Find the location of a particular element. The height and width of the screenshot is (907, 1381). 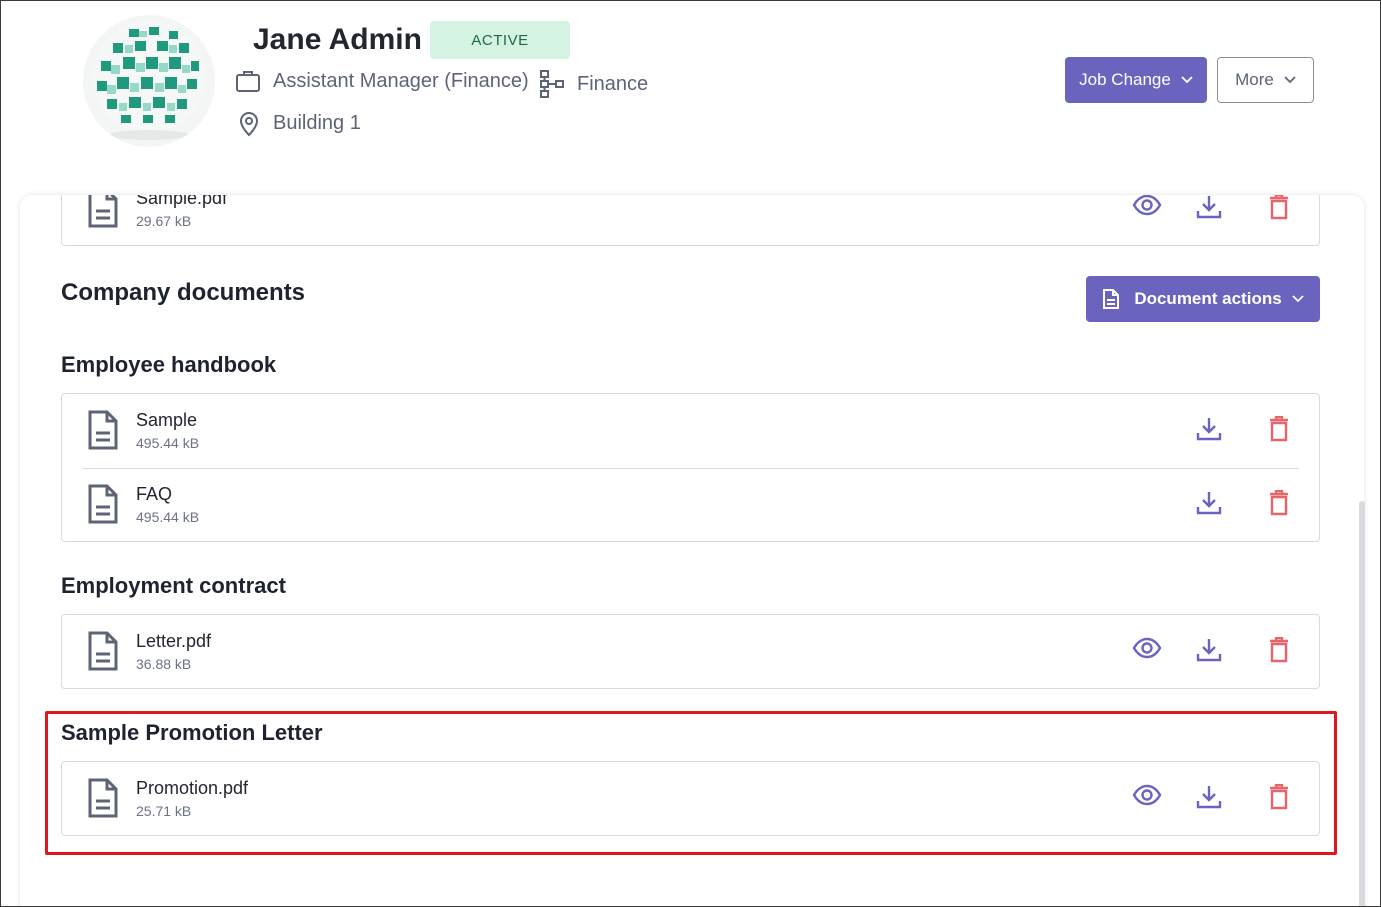

doc-size: 29.67 kB is located at coordinates (164, 221).